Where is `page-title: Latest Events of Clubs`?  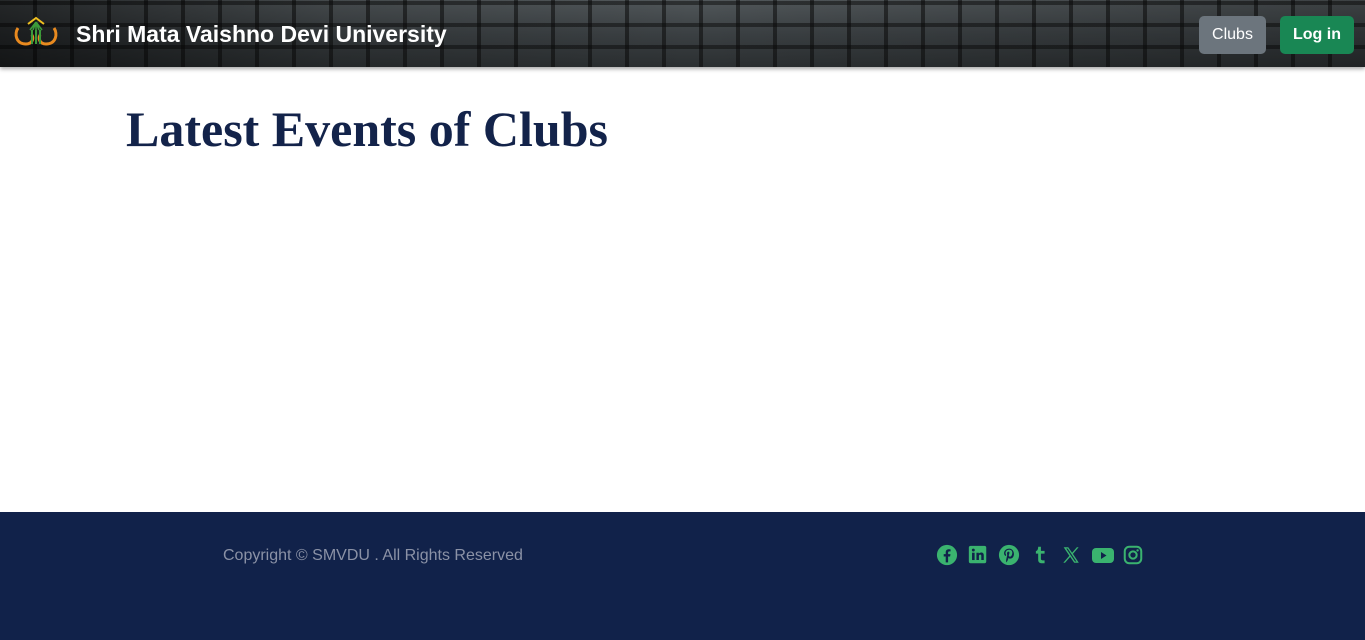
page-title: Latest Events of Clubs is located at coordinates (367, 129).